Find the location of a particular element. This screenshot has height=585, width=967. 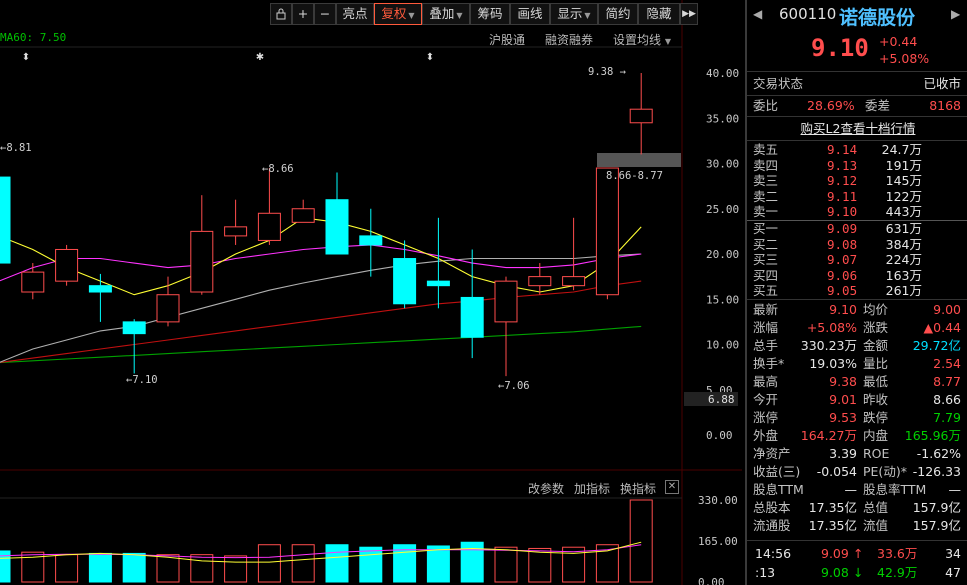

ma10-line is located at coordinates (321, 263).